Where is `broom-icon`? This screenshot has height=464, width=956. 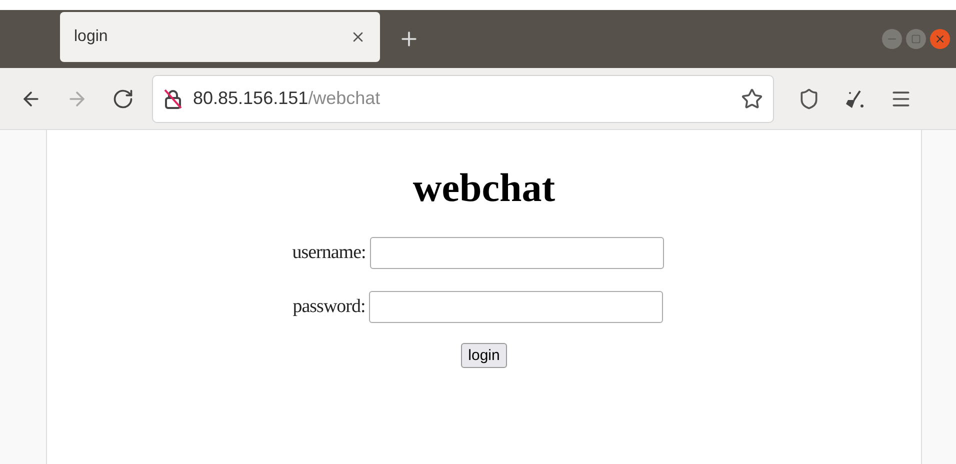
broom-icon is located at coordinates (855, 99).